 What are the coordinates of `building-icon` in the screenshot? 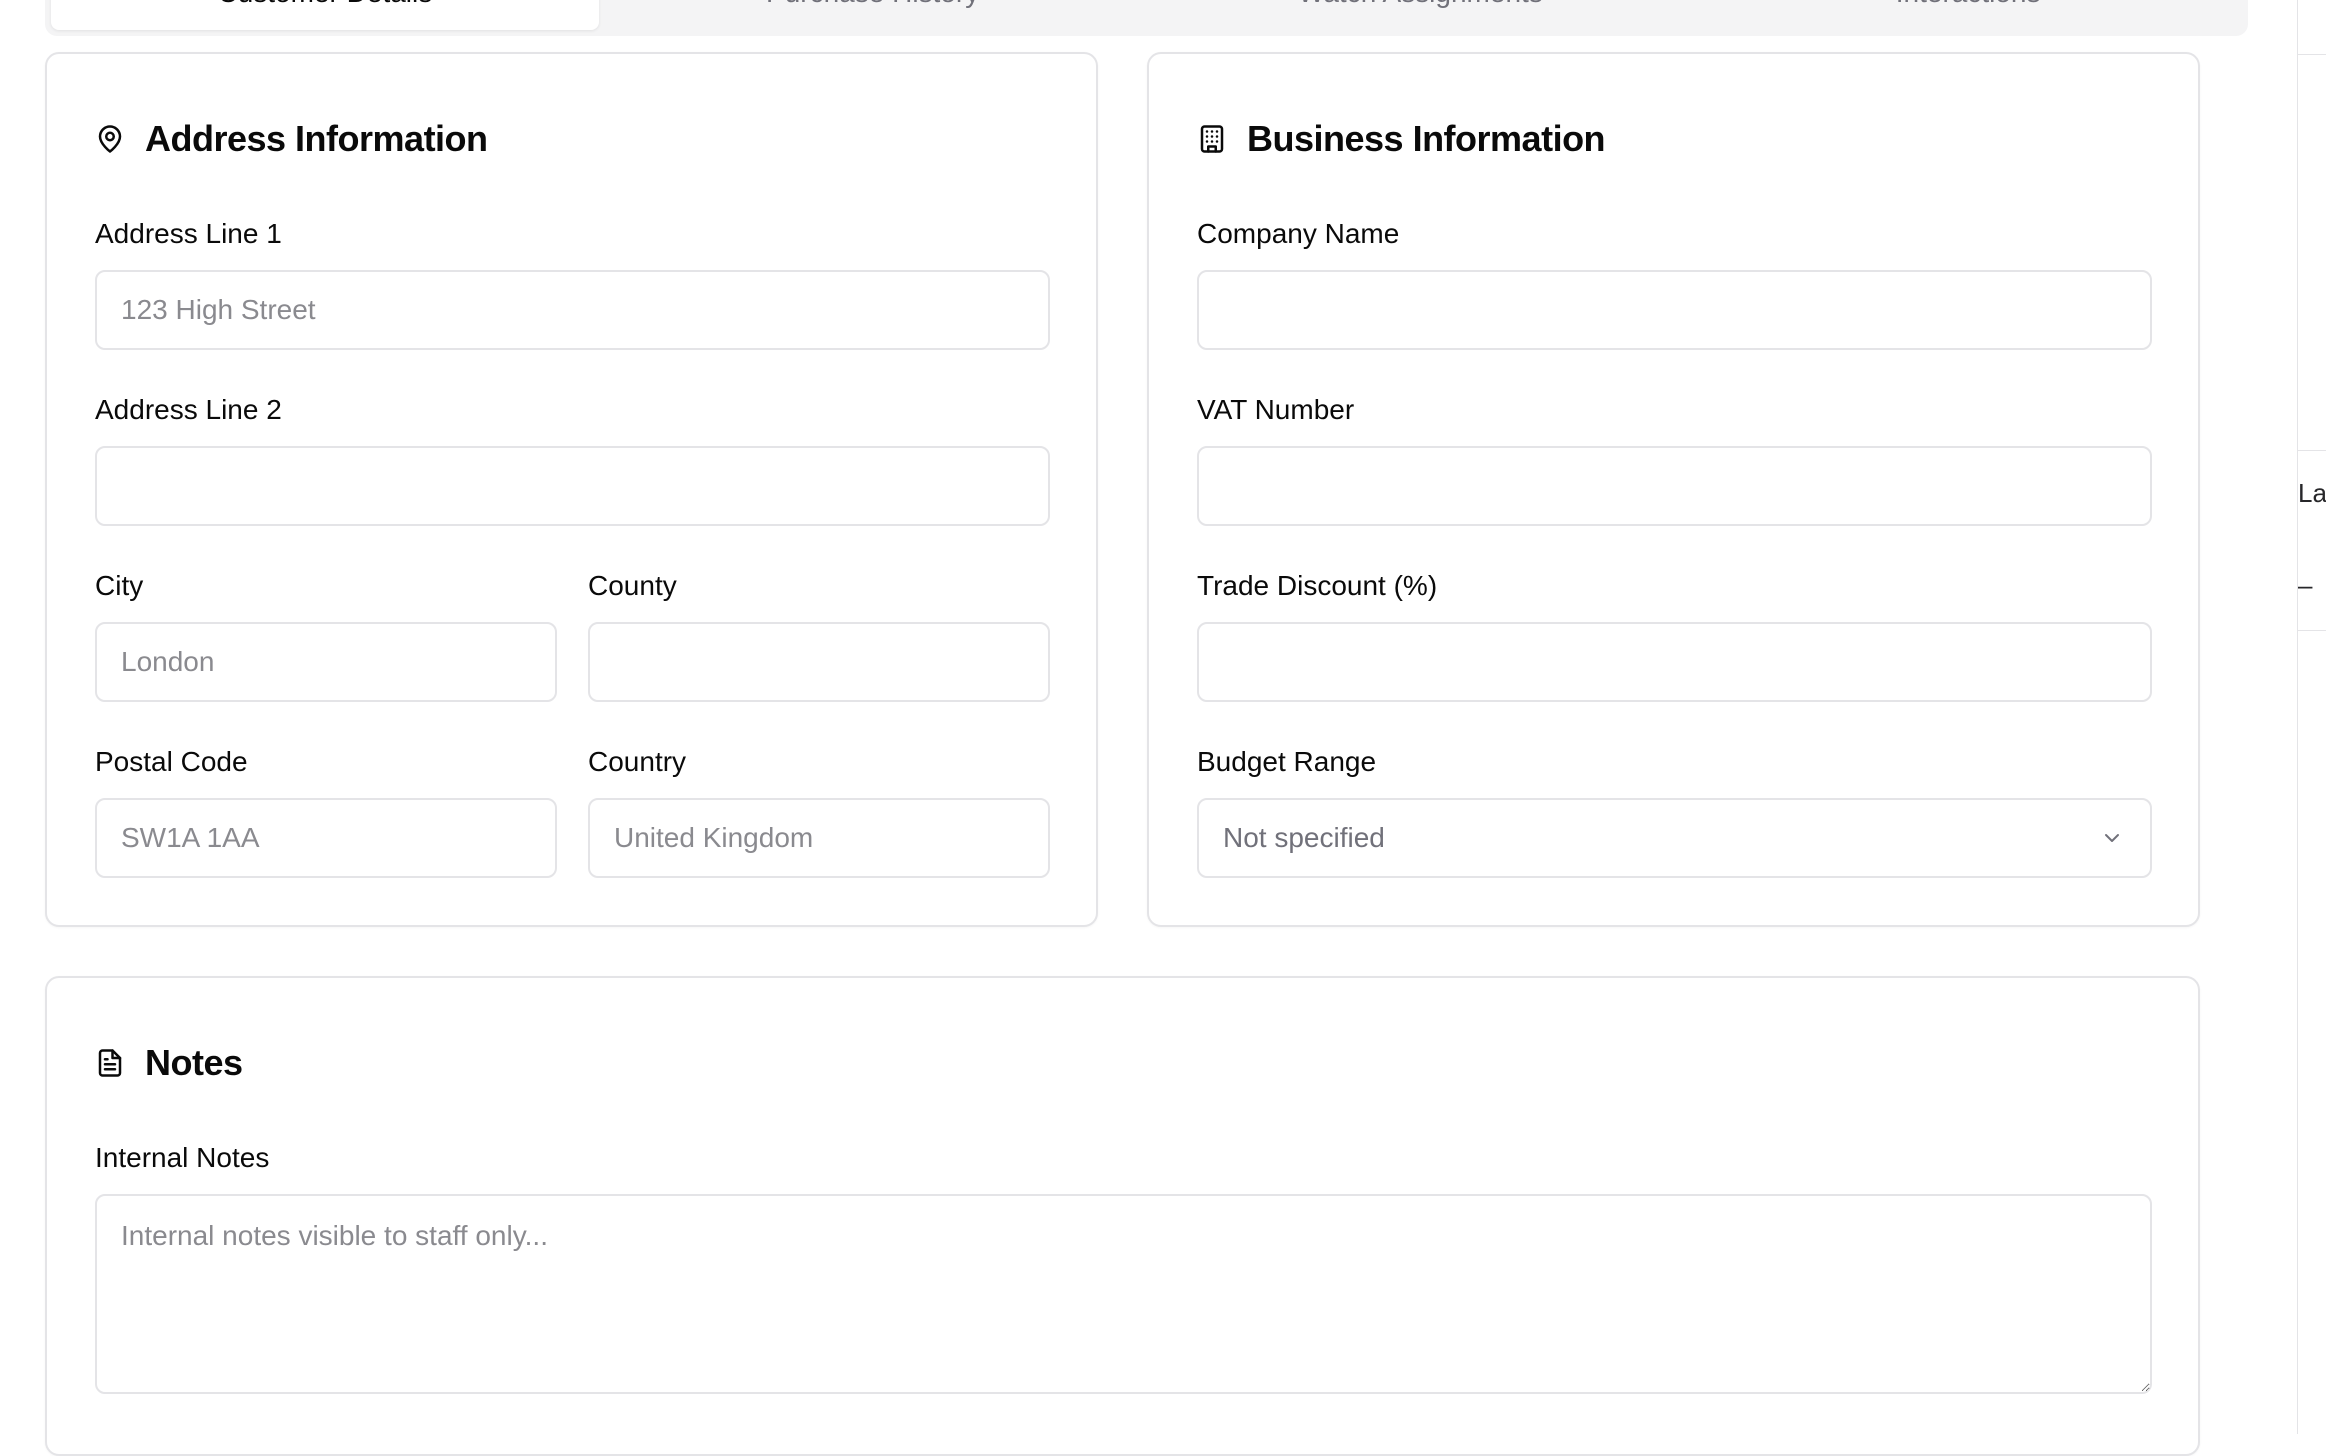 It's located at (1212, 139).